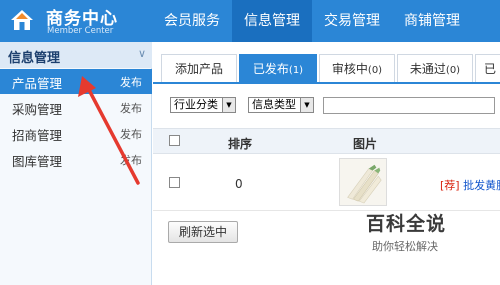  What do you see at coordinates (76, 21) in the screenshot?
I see `logo: 商务中心 Member Center` at bounding box center [76, 21].